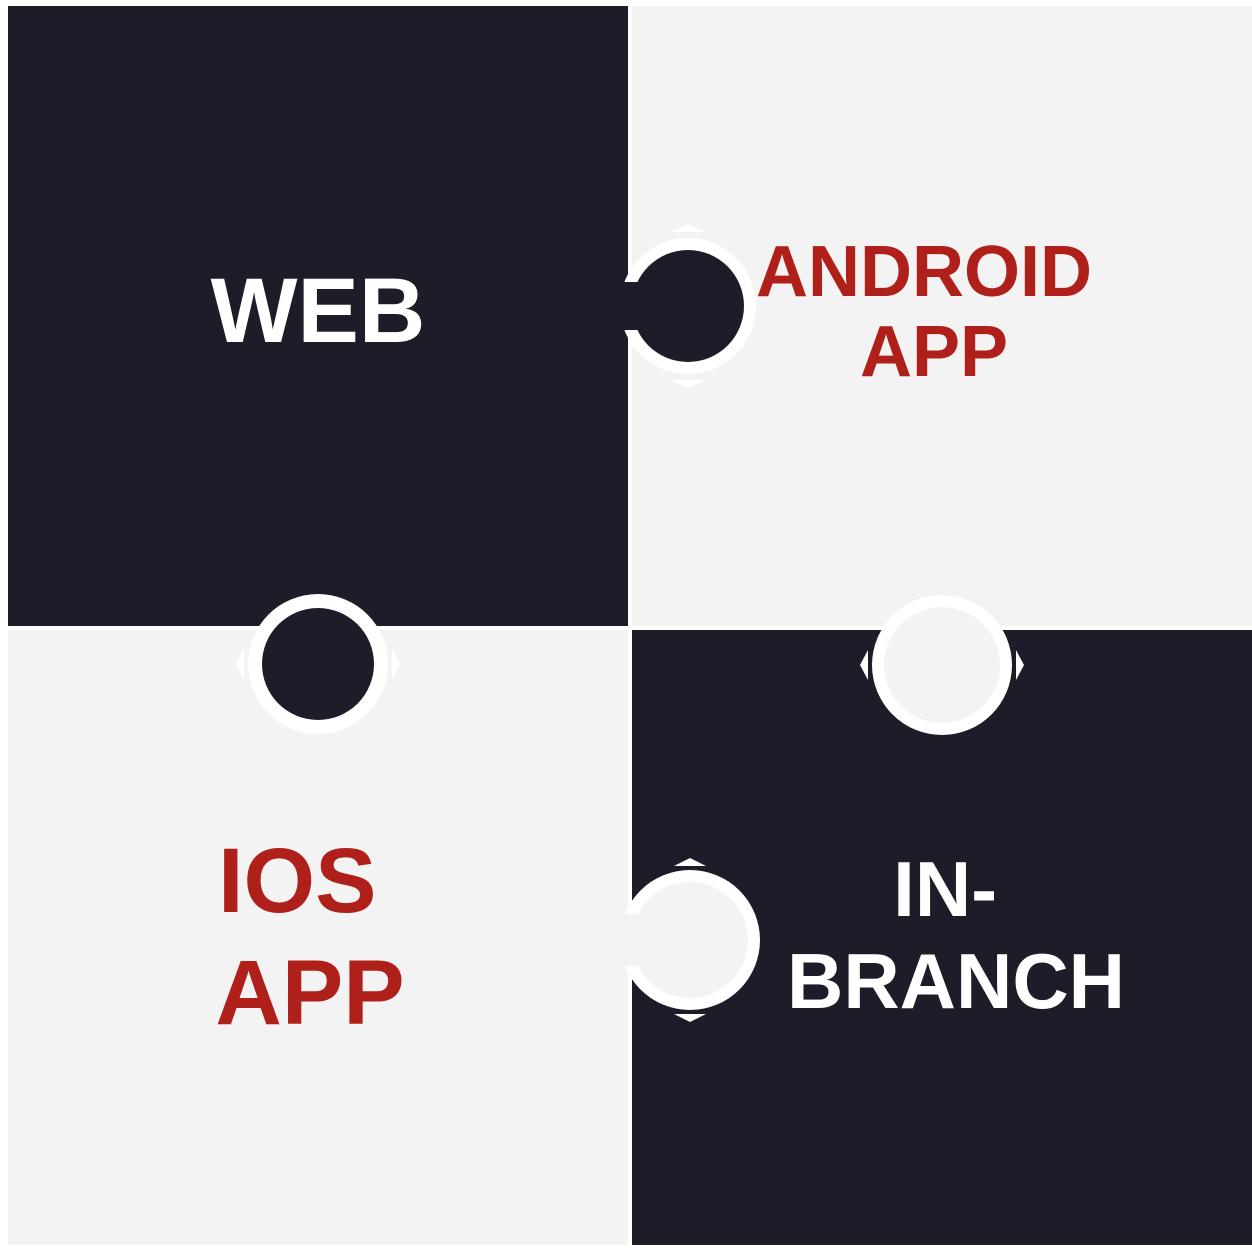 The height and width of the screenshot is (1250, 1252). I want to click on label-web-line-1: WEB, so click(318, 311).